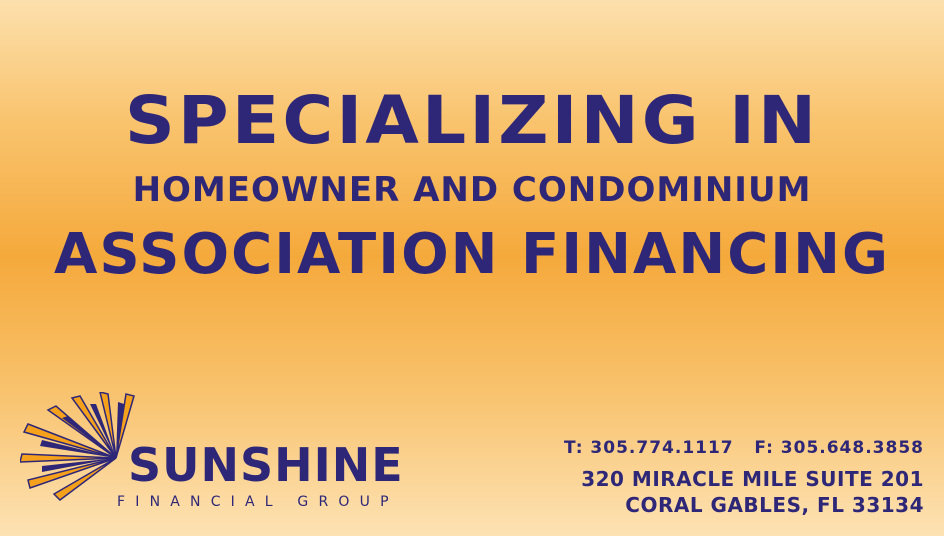 The width and height of the screenshot is (944, 536). Describe the element at coordinates (774, 505) in the screenshot. I see `address-line-2: CORAL GABLES, FL 33134` at that location.